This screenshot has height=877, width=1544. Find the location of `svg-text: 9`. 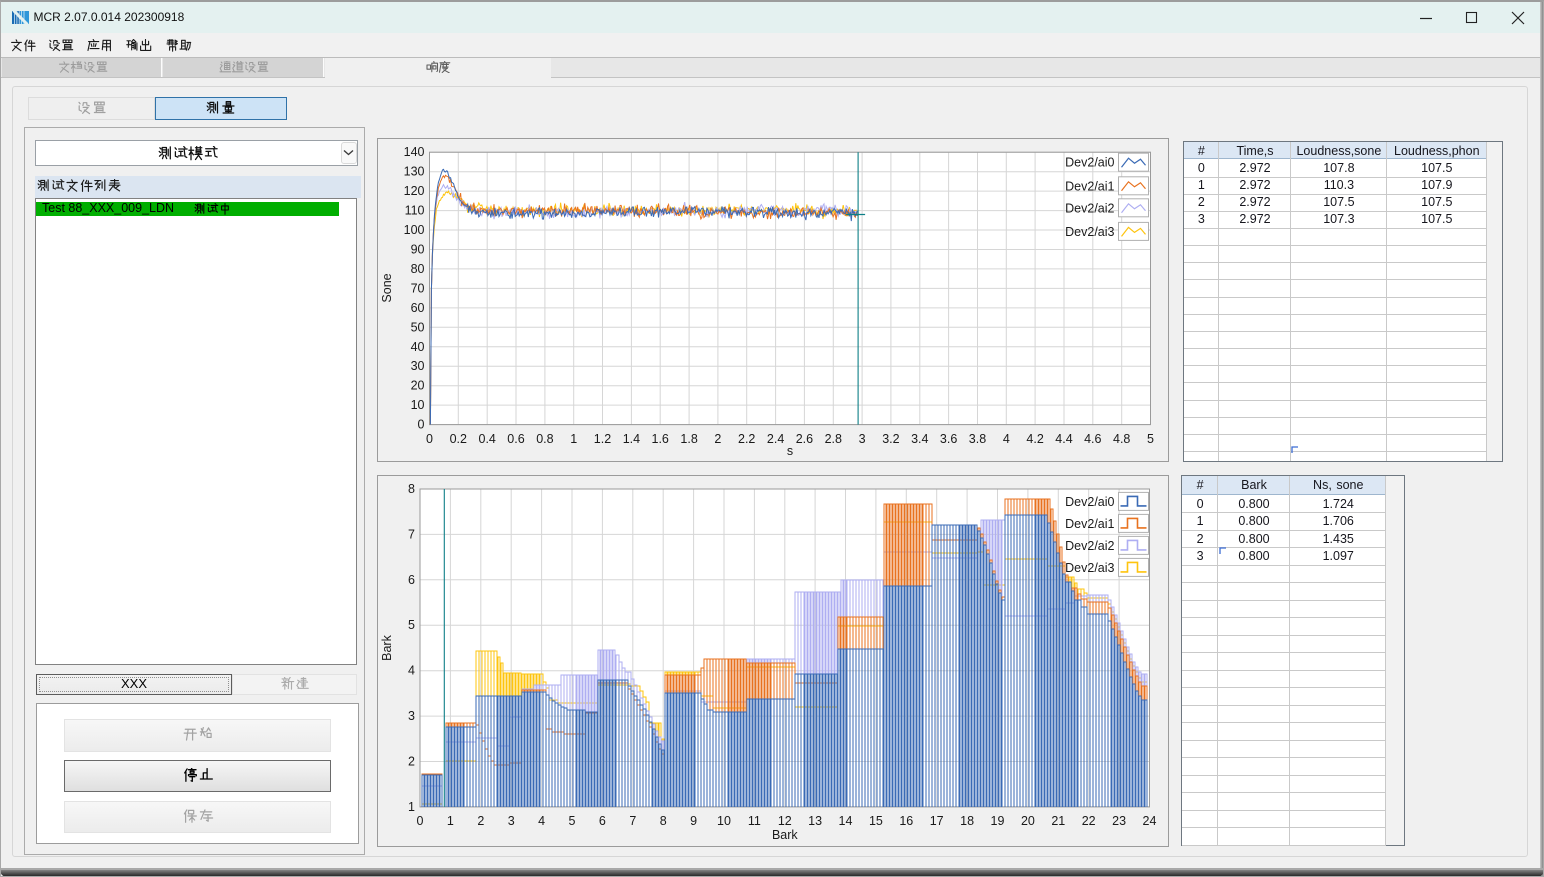

svg-text: 9 is located at coordinates (693, 821).